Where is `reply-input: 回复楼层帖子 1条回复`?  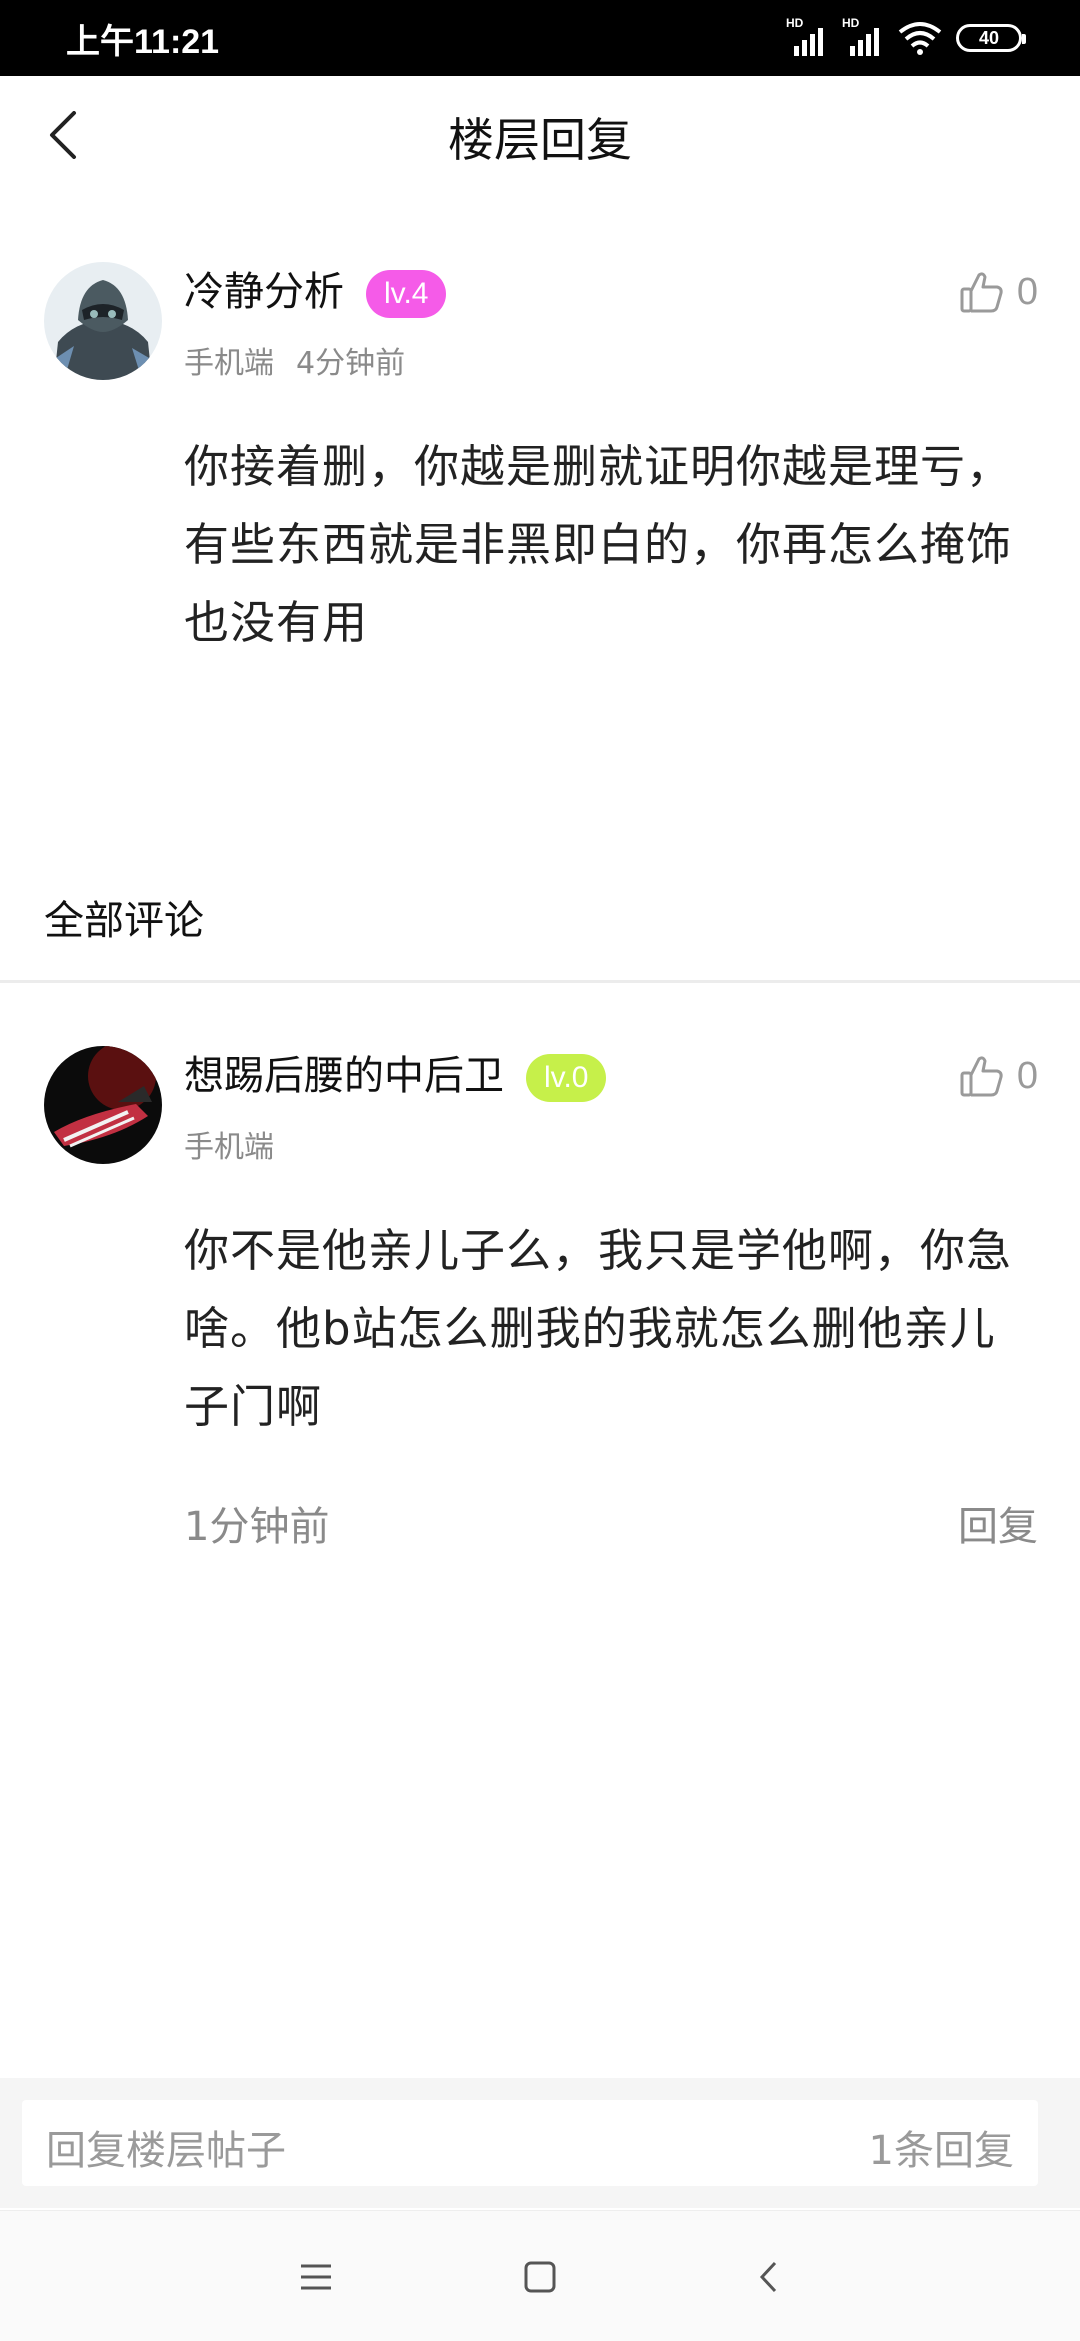 reply-input: 回复楼层帖子 1条回复 is located at coordinates (530, 2143).